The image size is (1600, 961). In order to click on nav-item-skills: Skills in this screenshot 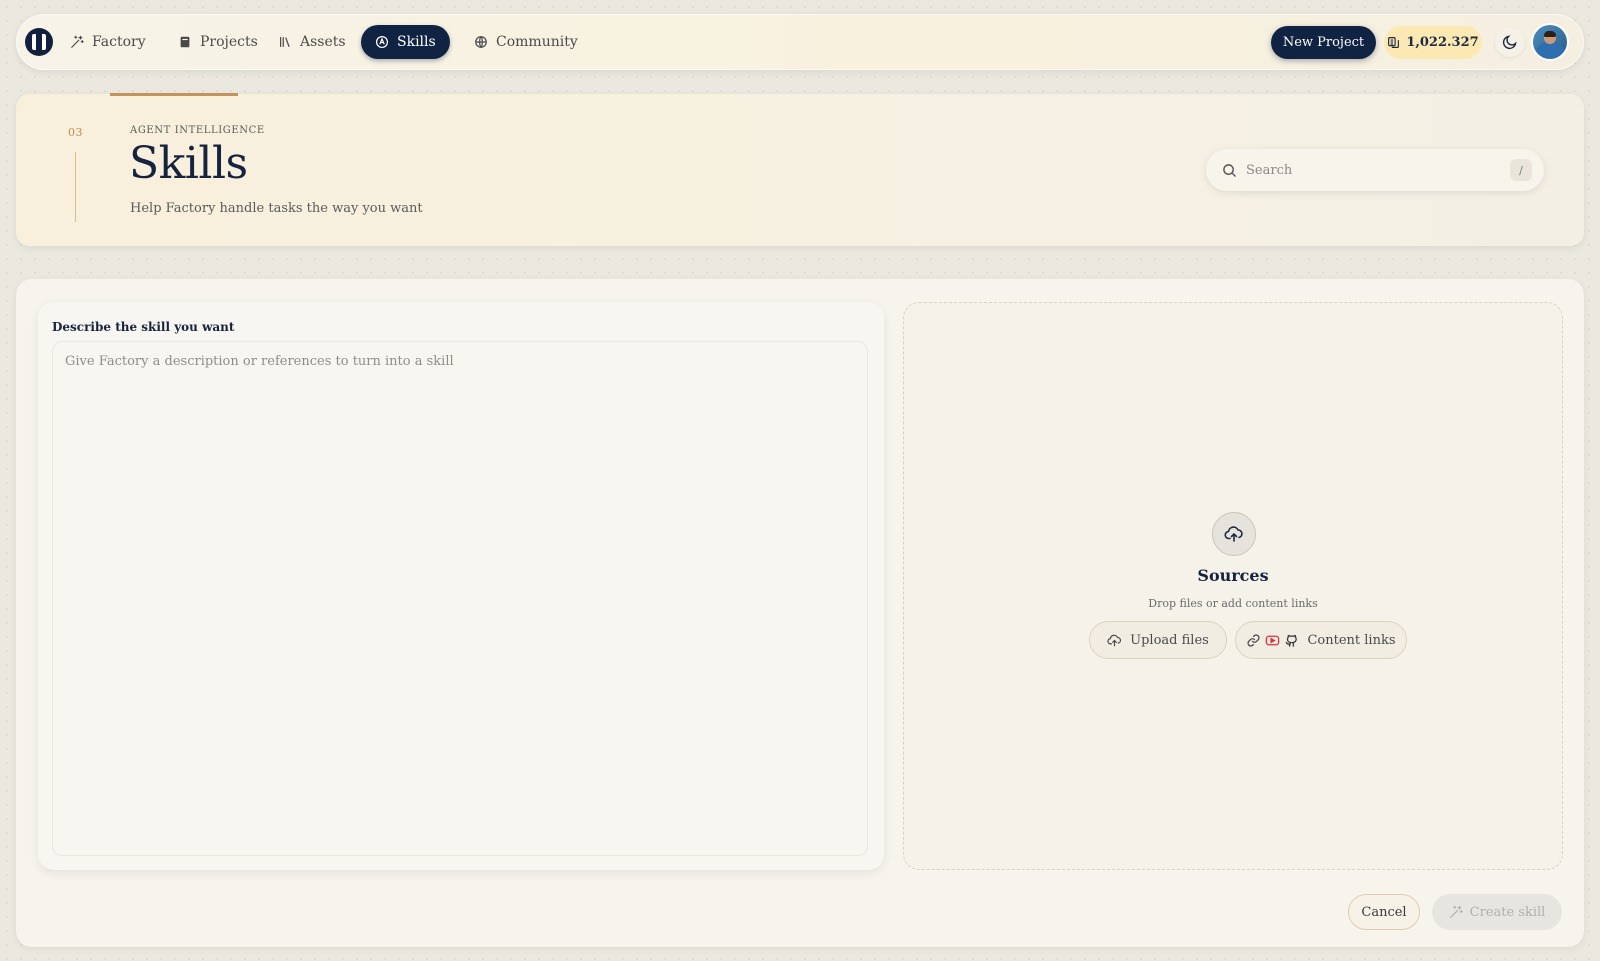, I will do `click(405, 42)`.